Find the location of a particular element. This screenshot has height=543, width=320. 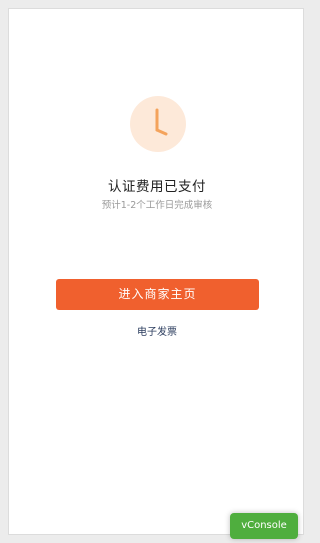

electronic-invoice-link: 电子发票 is located at coordinates (157, 330).